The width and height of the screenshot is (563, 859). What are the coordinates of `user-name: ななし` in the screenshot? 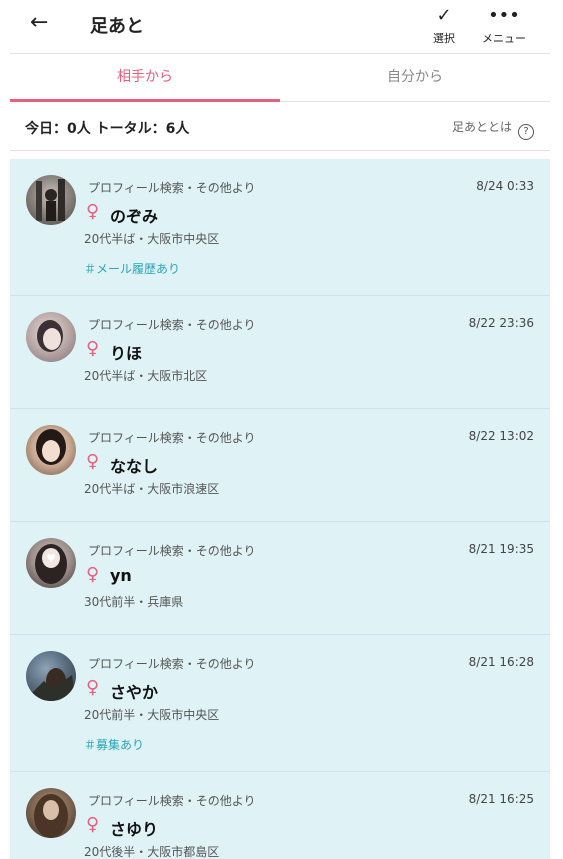 It's located at (134, 466).